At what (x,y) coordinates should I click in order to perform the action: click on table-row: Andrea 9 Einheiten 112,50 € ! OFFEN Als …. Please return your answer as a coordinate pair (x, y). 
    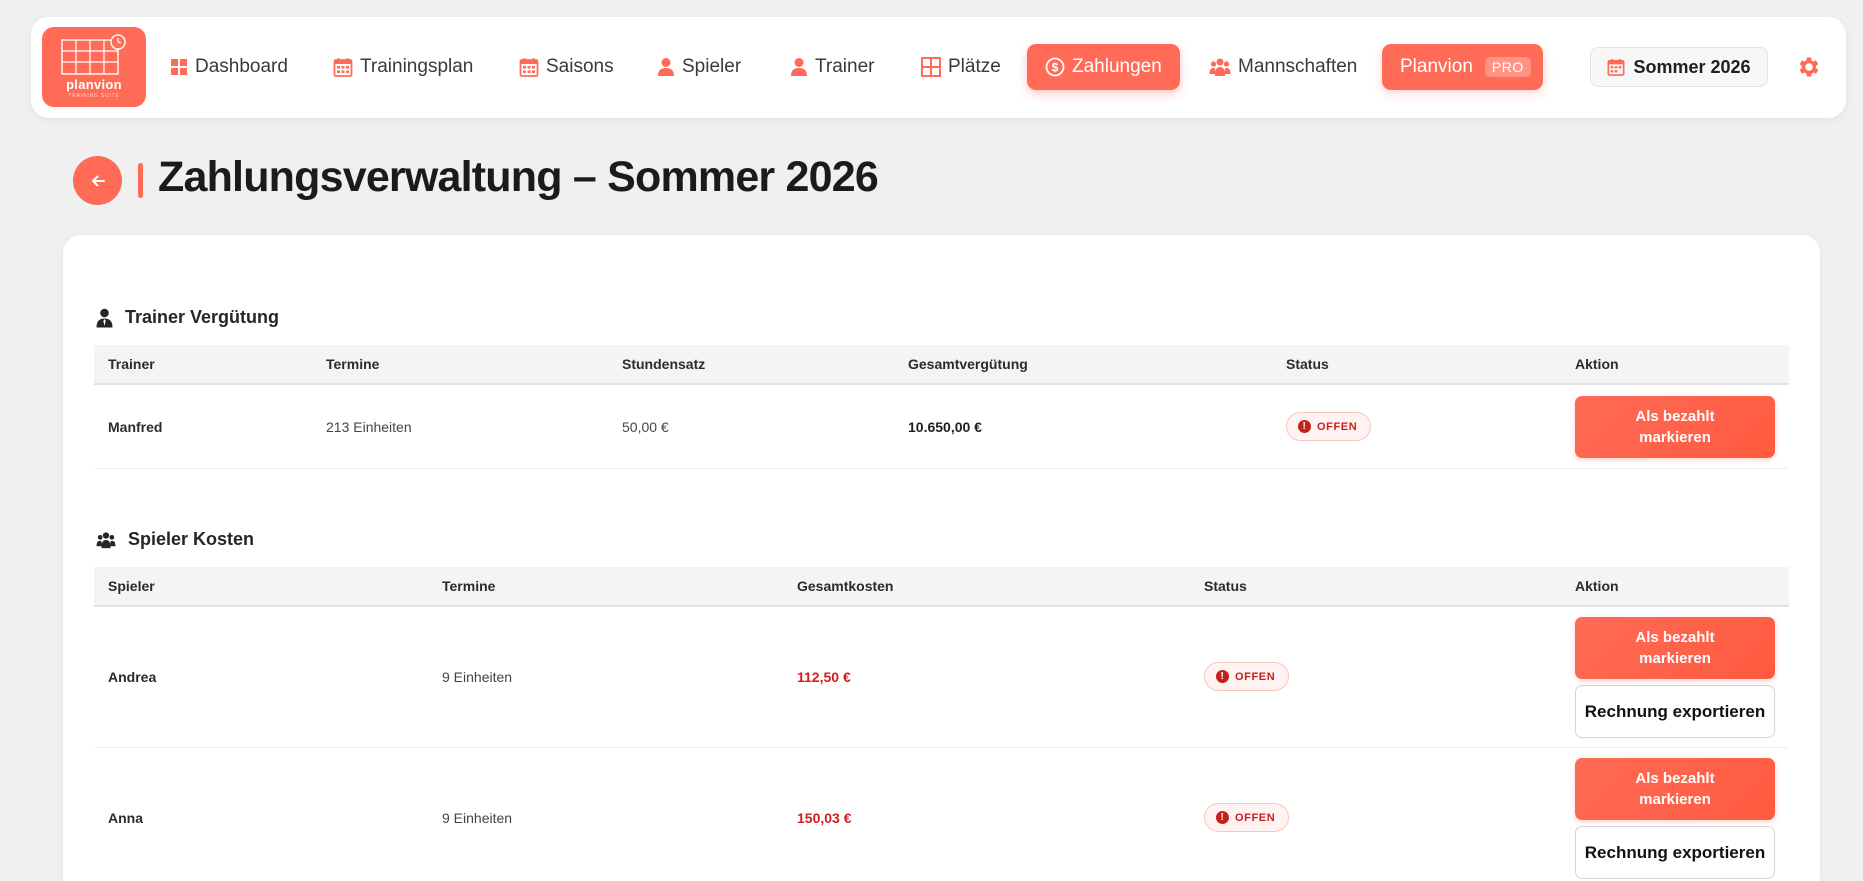
    Looking at the image, I should click on (941, 677).